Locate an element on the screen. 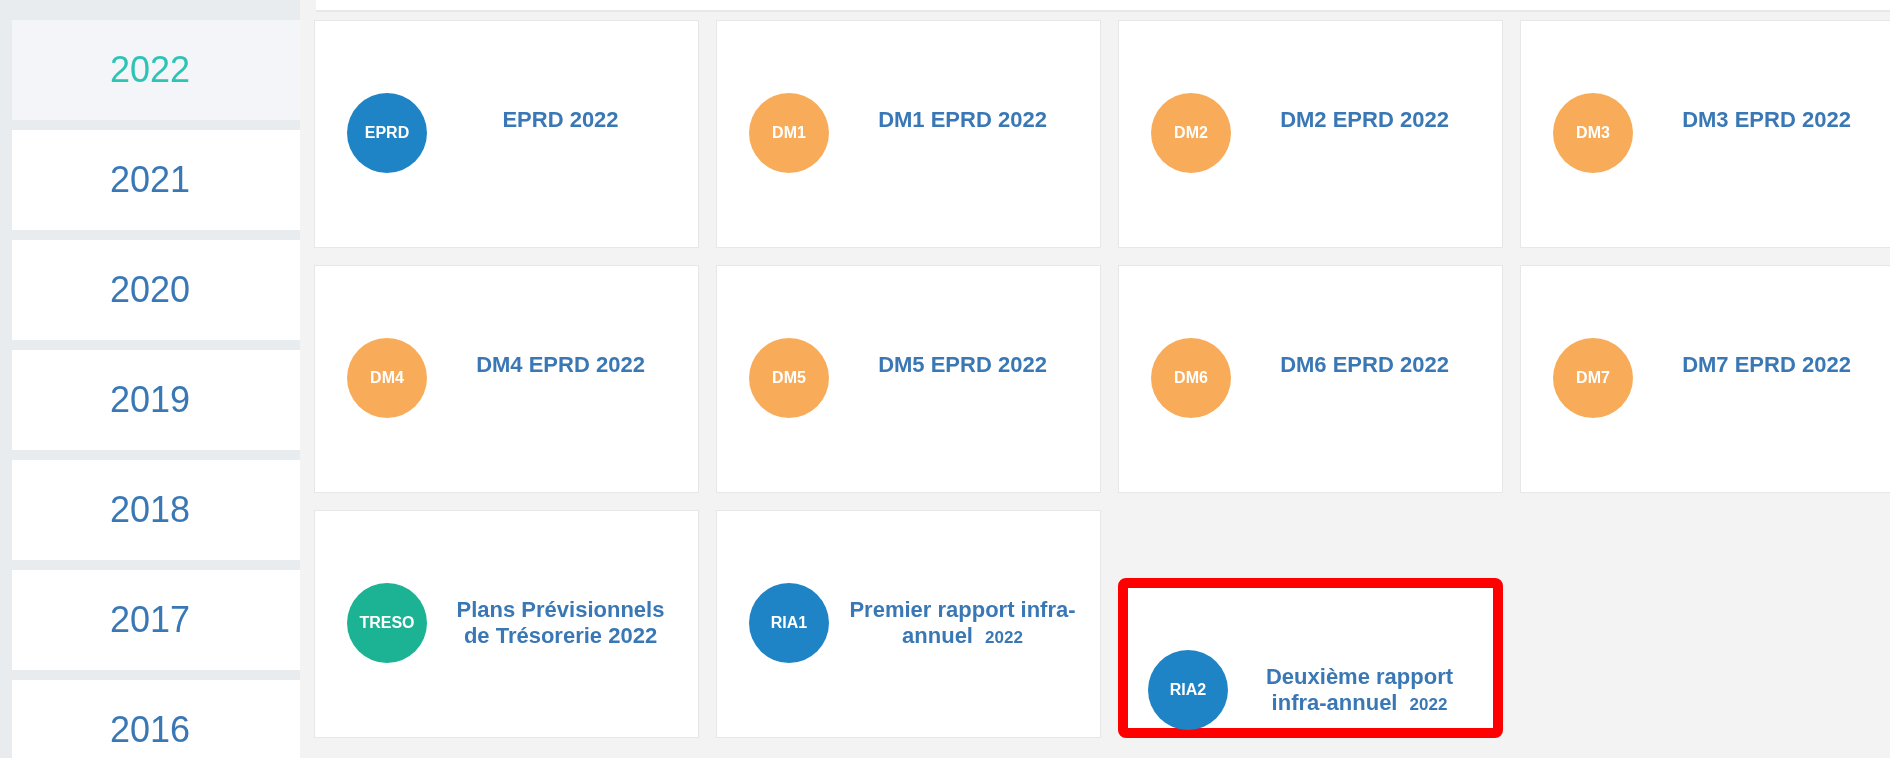 This screenshot has height=758, width=1890. report-card: DM5 DM5 EPRD 2022 is located at coordinates (908, 379).